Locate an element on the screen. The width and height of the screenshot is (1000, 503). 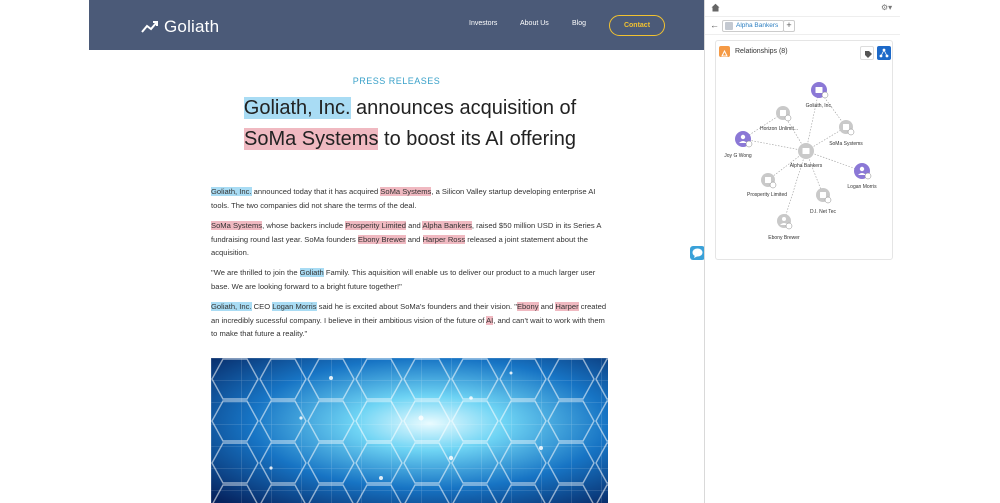
nav-investors: Investors is located at coordinates (483, 23).